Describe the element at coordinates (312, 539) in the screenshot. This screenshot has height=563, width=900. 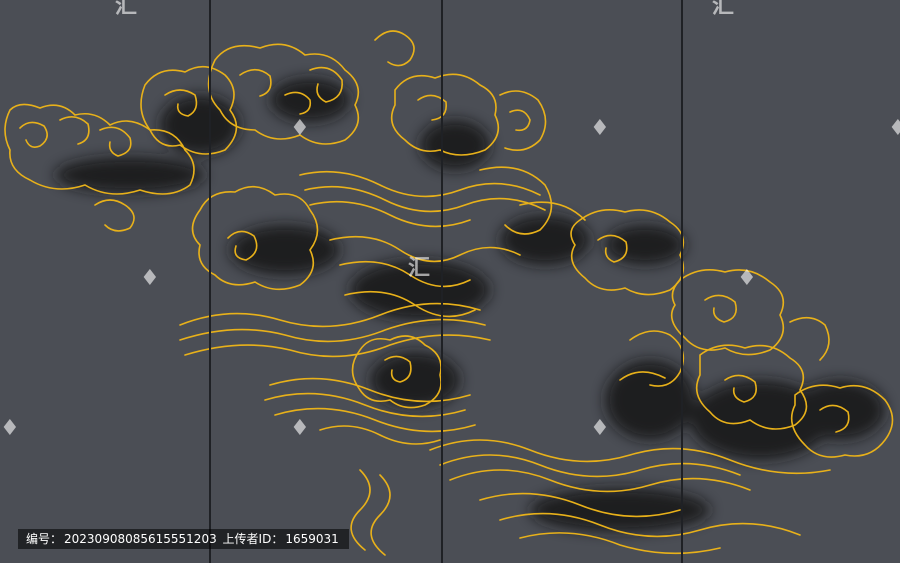
I see `uploader-value: 1659031` at that location.